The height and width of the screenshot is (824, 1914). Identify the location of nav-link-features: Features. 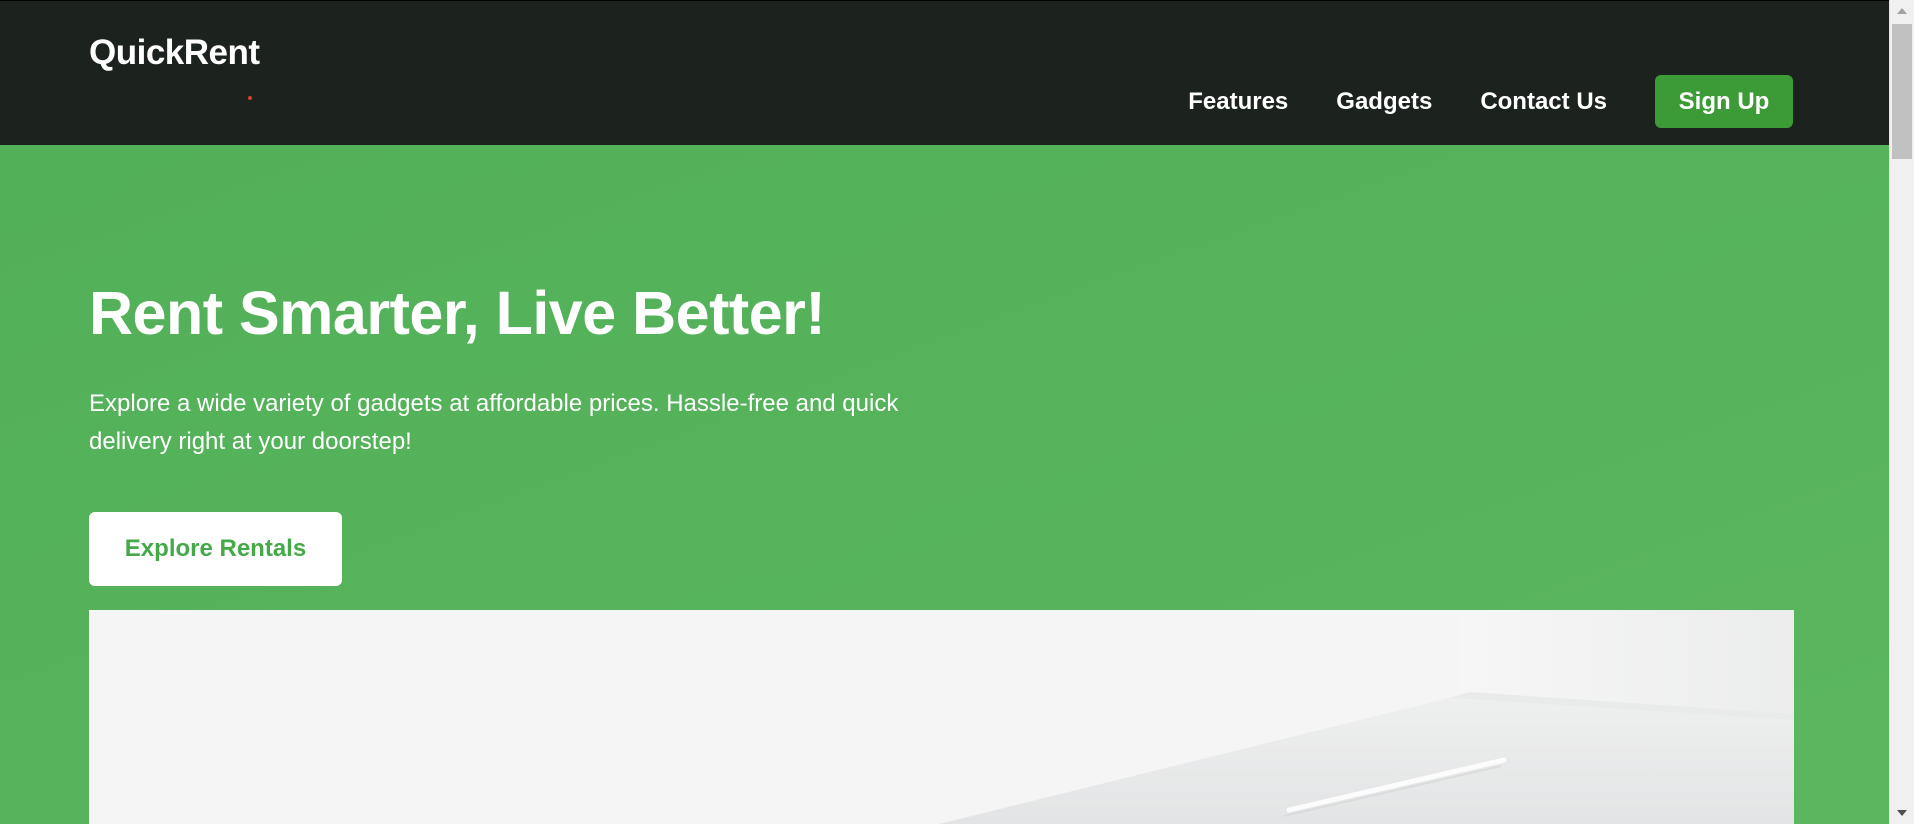
(1238, 102).